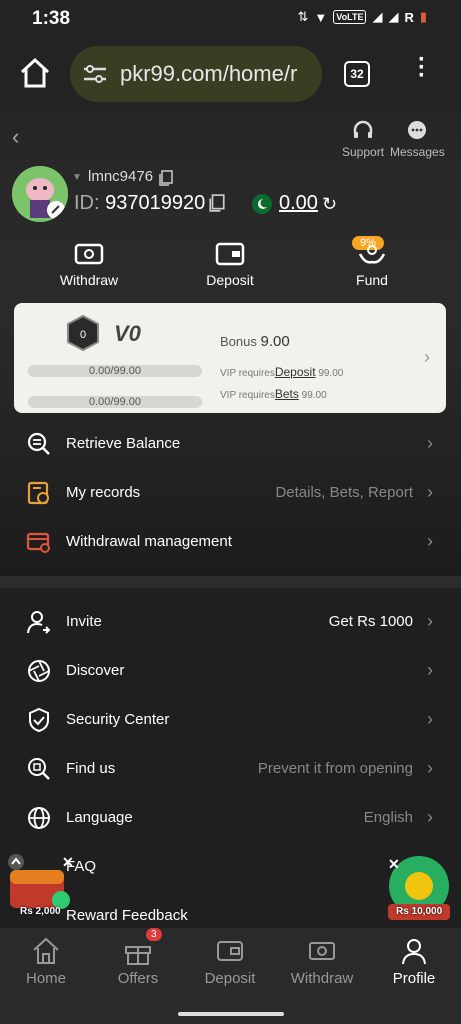 This screenshot has width=461, height=1024. What do you see at coordinates (39, 670) in the screenshot?
I see `aperture-icon` at bounding box center [39, 670].